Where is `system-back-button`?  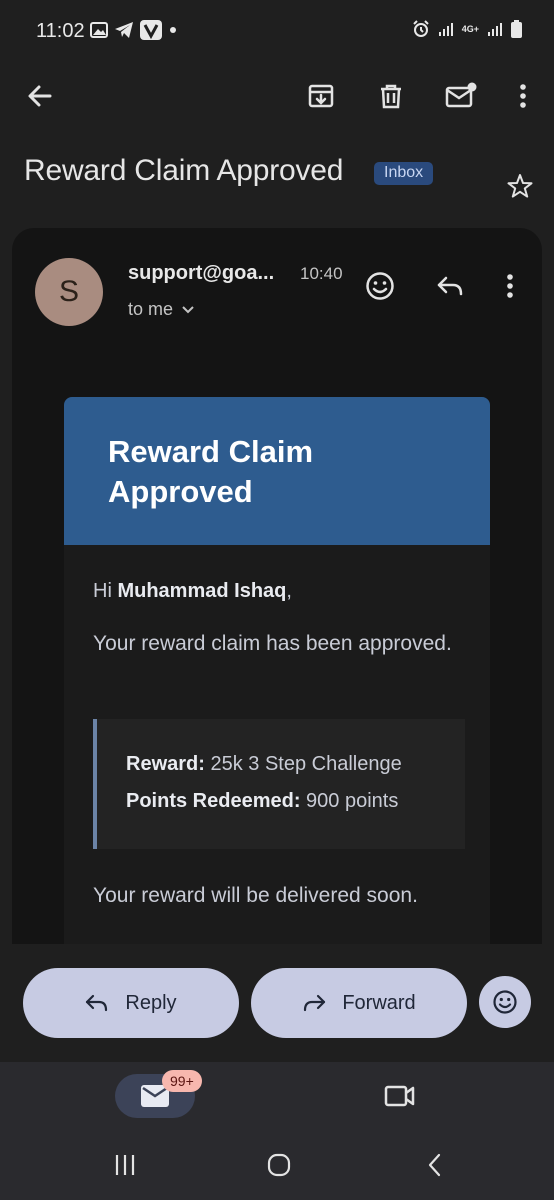
system-back-button is located at coordinates (435, 1165).